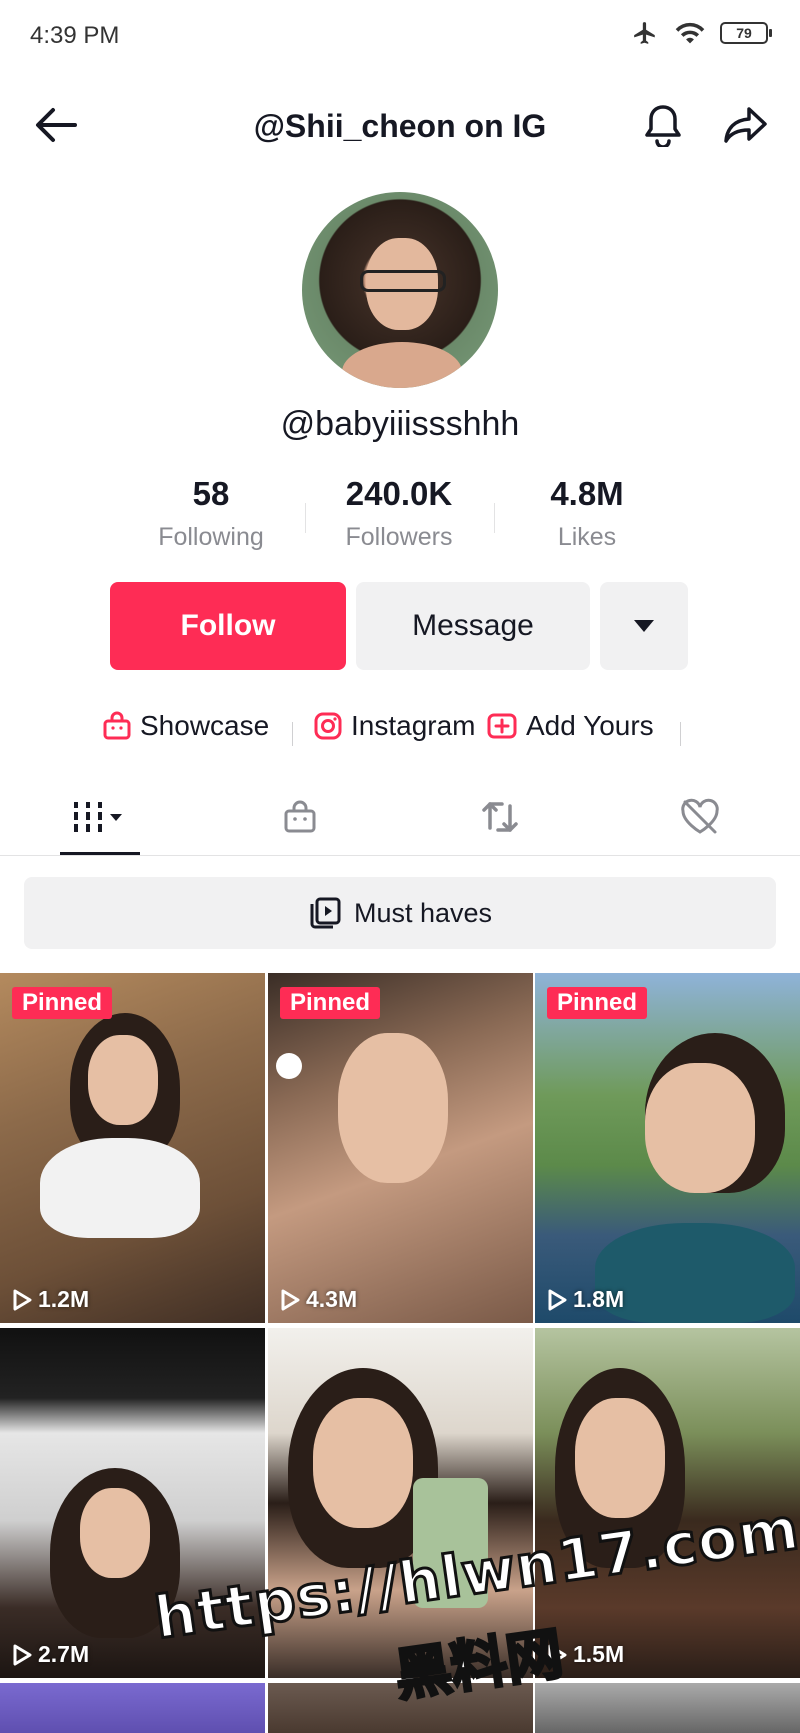 The width and height of the screenshot is (800, 1733). Describe the element at coordinates (205, 725) in the screenshot. I see `showcase-label: Showcase` at that location.